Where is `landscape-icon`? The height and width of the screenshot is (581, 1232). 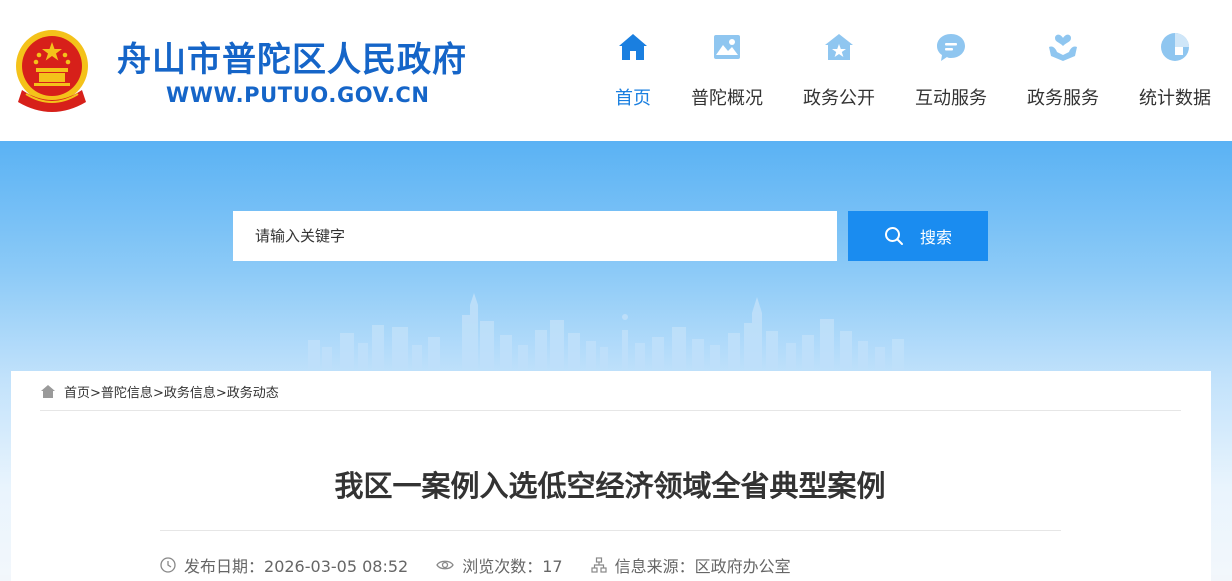
landscape-icon is located at coordinates (727, 47).